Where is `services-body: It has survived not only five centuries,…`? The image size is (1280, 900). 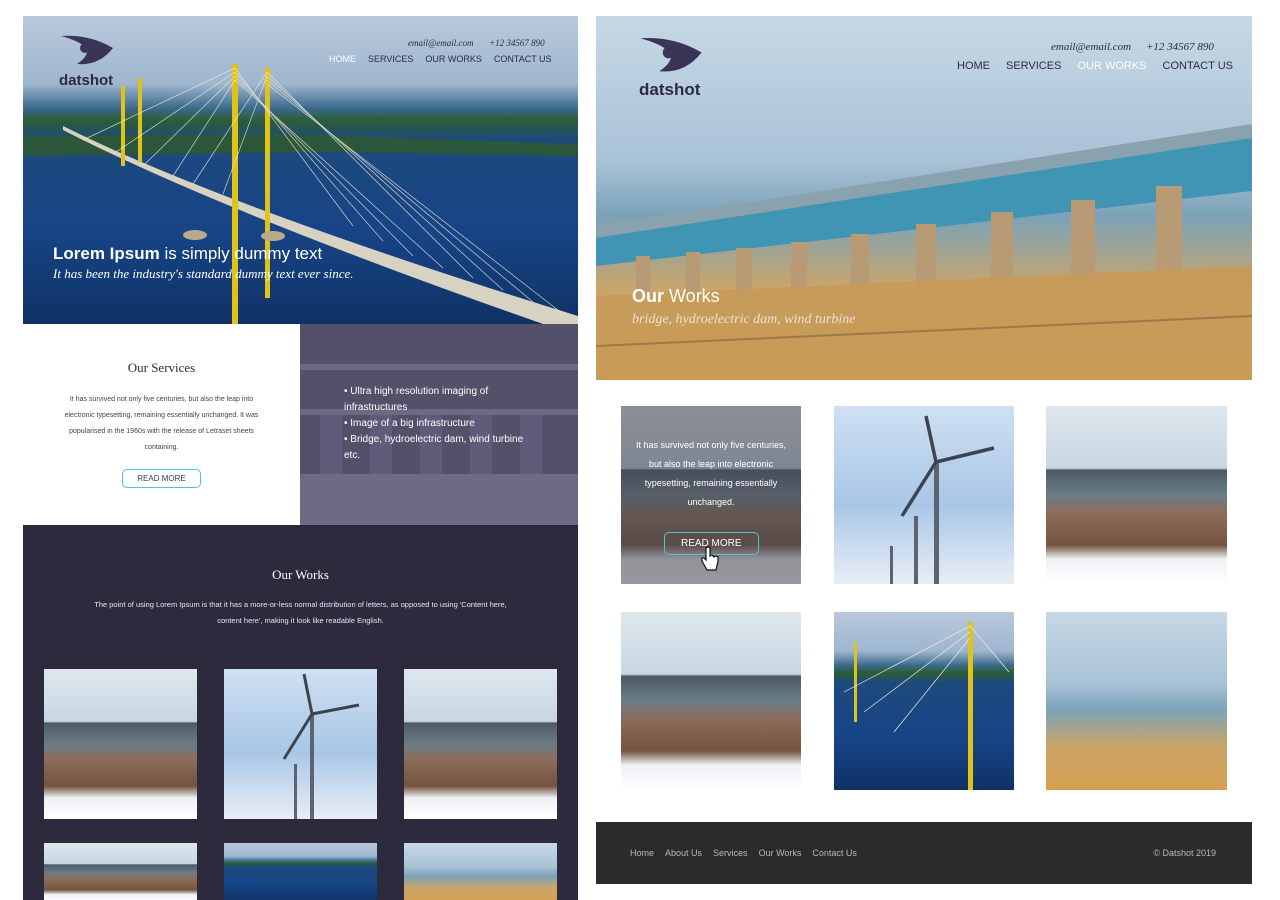
services-body: It has survived not only five centuries,… is located at coordinates (161, 423).